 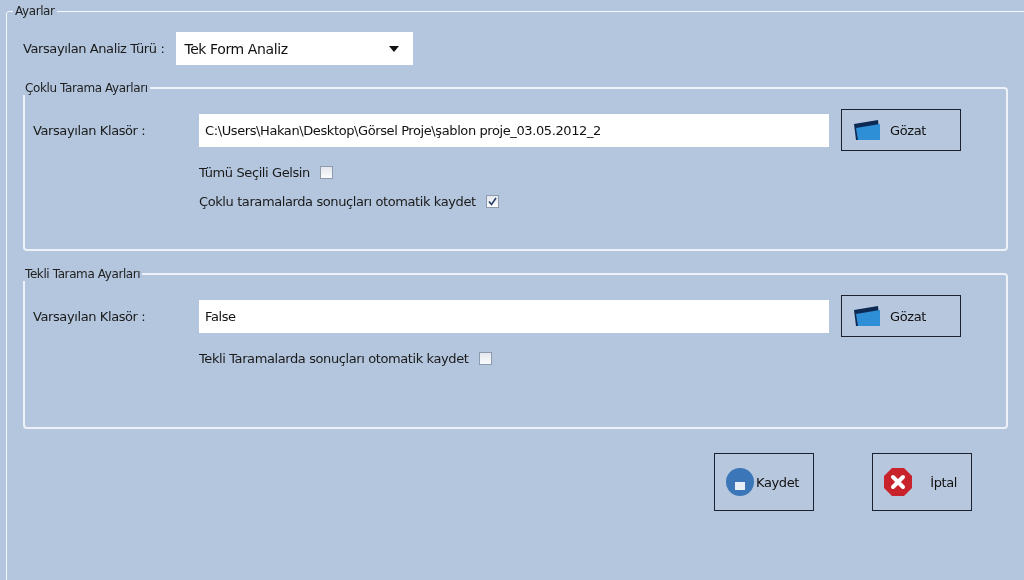 I want to click on close-icon, so click(x=898, y=482).